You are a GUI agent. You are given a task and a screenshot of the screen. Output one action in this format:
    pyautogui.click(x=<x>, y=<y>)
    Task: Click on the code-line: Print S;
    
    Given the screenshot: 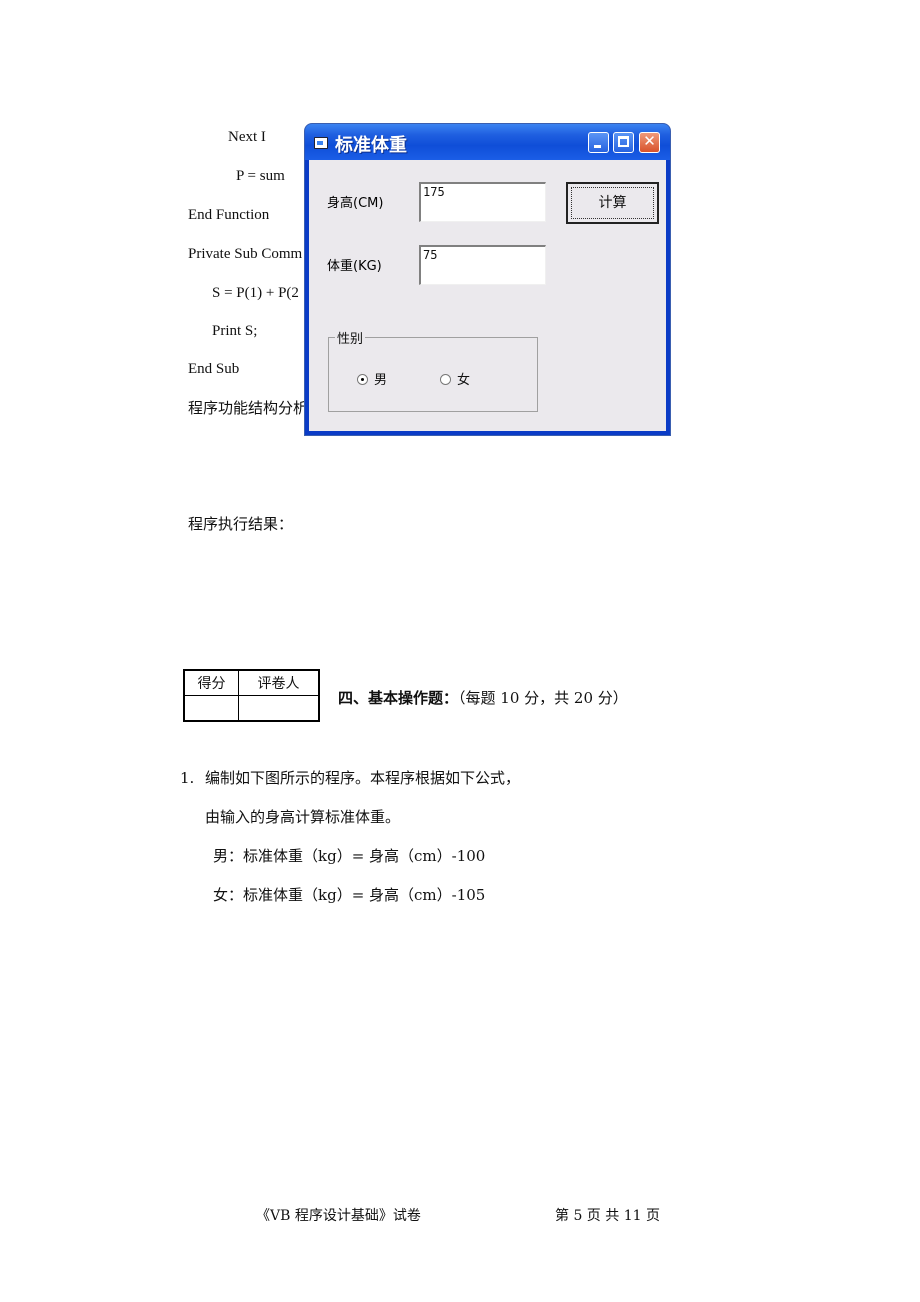 What is the action you would take?
    pyautogui.click(x=235, y=331)
    